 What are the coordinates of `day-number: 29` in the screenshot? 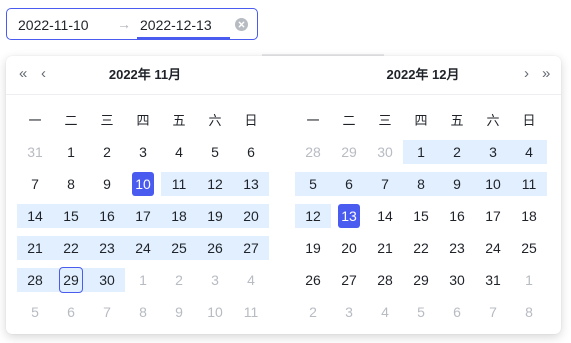 It's located at (421, 280).